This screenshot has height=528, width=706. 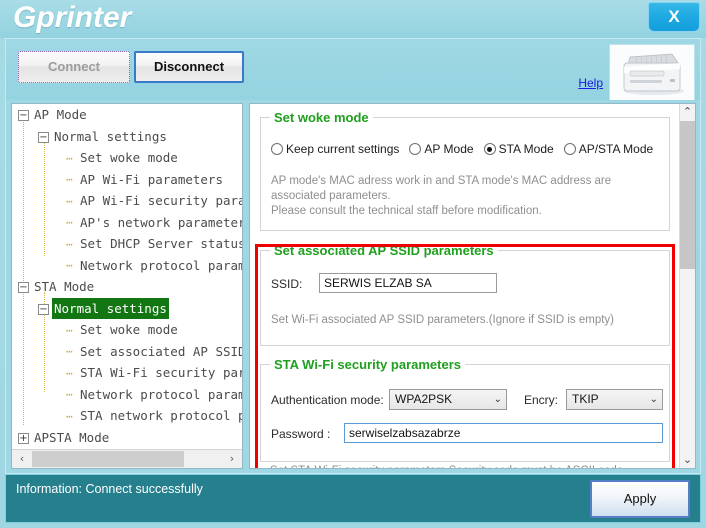 I want to click on app-title: Gprinter, so click(x=72, y=17).